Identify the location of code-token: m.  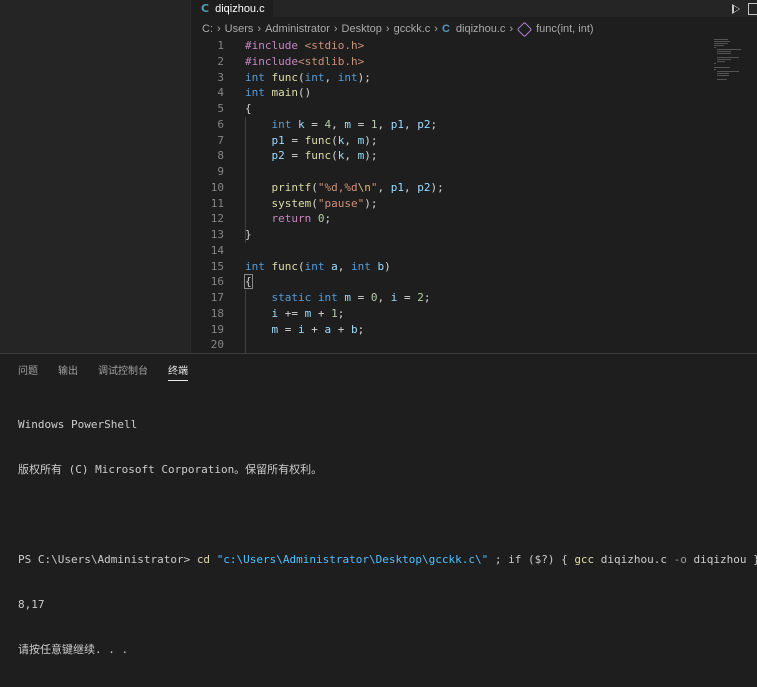
(347, 124).